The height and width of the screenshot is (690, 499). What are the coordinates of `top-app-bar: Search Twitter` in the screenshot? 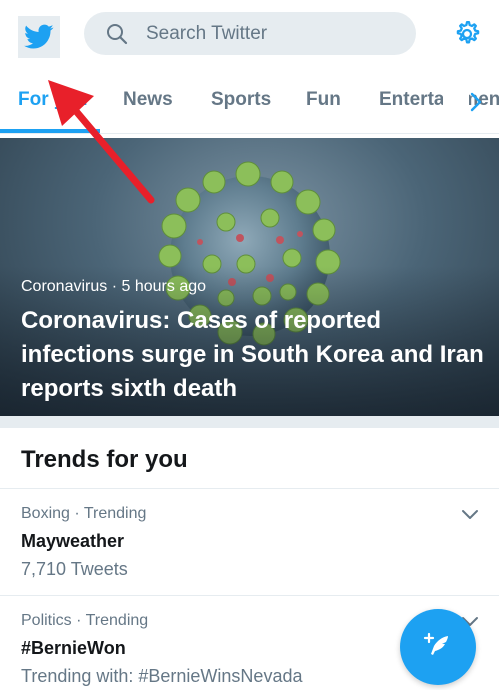 It's located at (249, 35).